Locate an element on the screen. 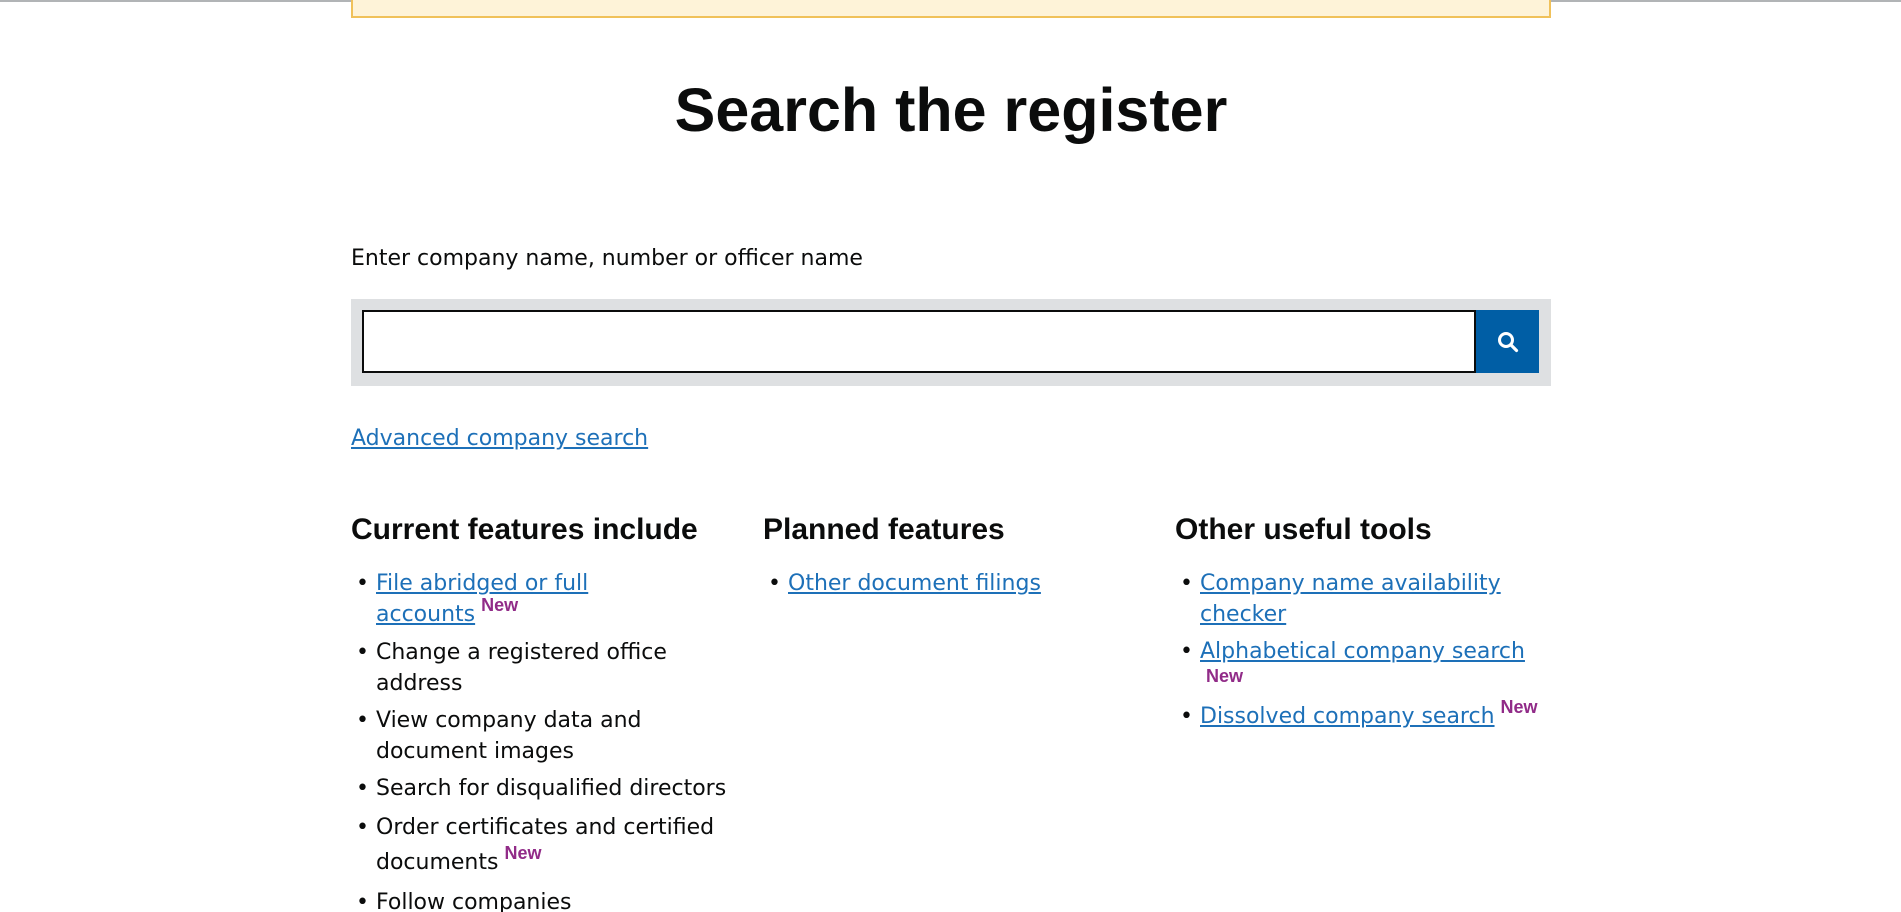  list-item: • Company name availability checker is located at coordinates (1365, 599).